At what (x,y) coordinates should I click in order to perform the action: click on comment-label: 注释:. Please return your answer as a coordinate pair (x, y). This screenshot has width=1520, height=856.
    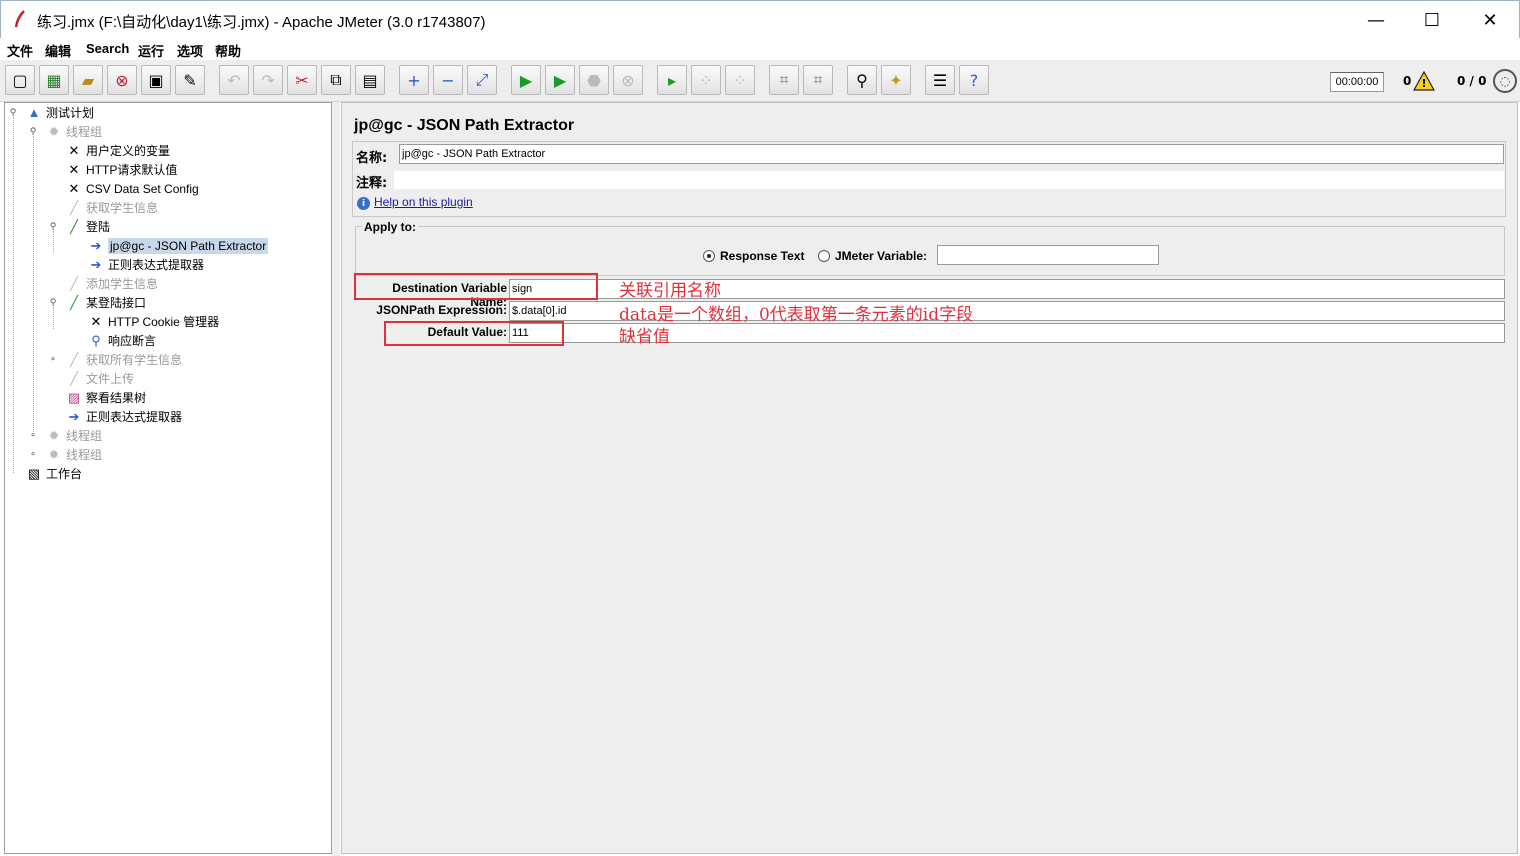
    Looking at the image, I should click on (372, 183).